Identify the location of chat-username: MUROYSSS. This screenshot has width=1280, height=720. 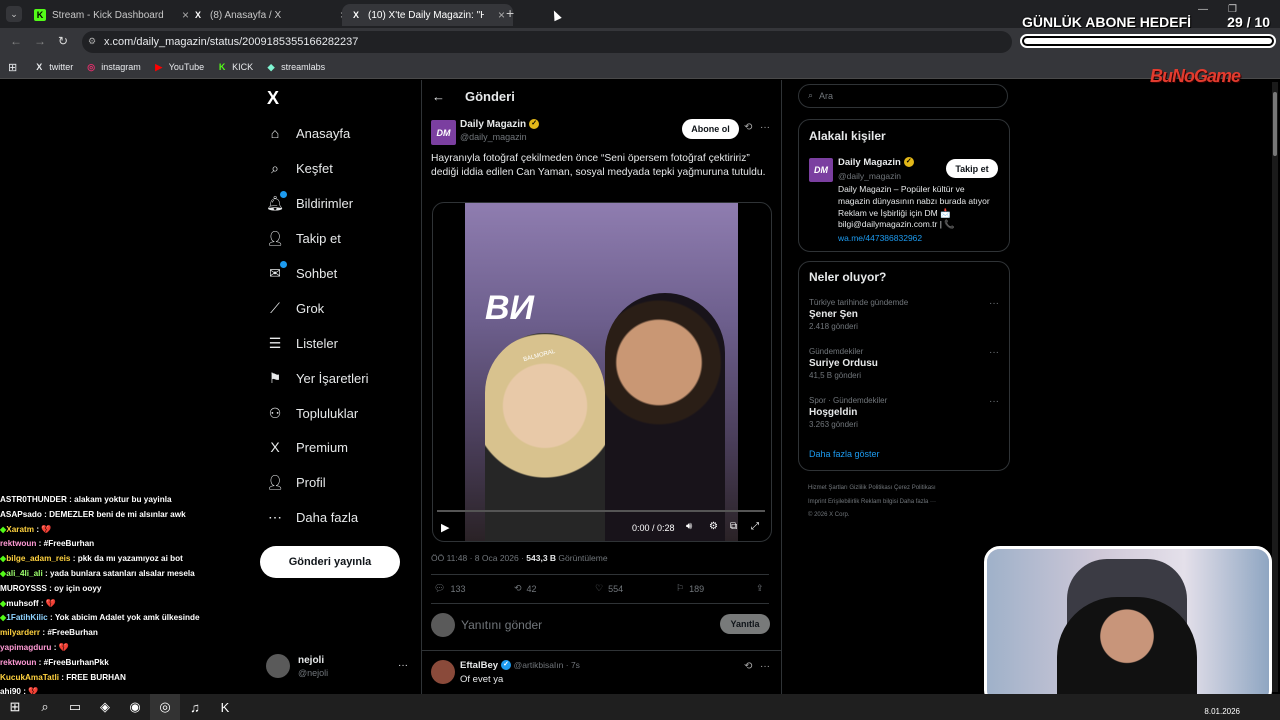
(23, 588).